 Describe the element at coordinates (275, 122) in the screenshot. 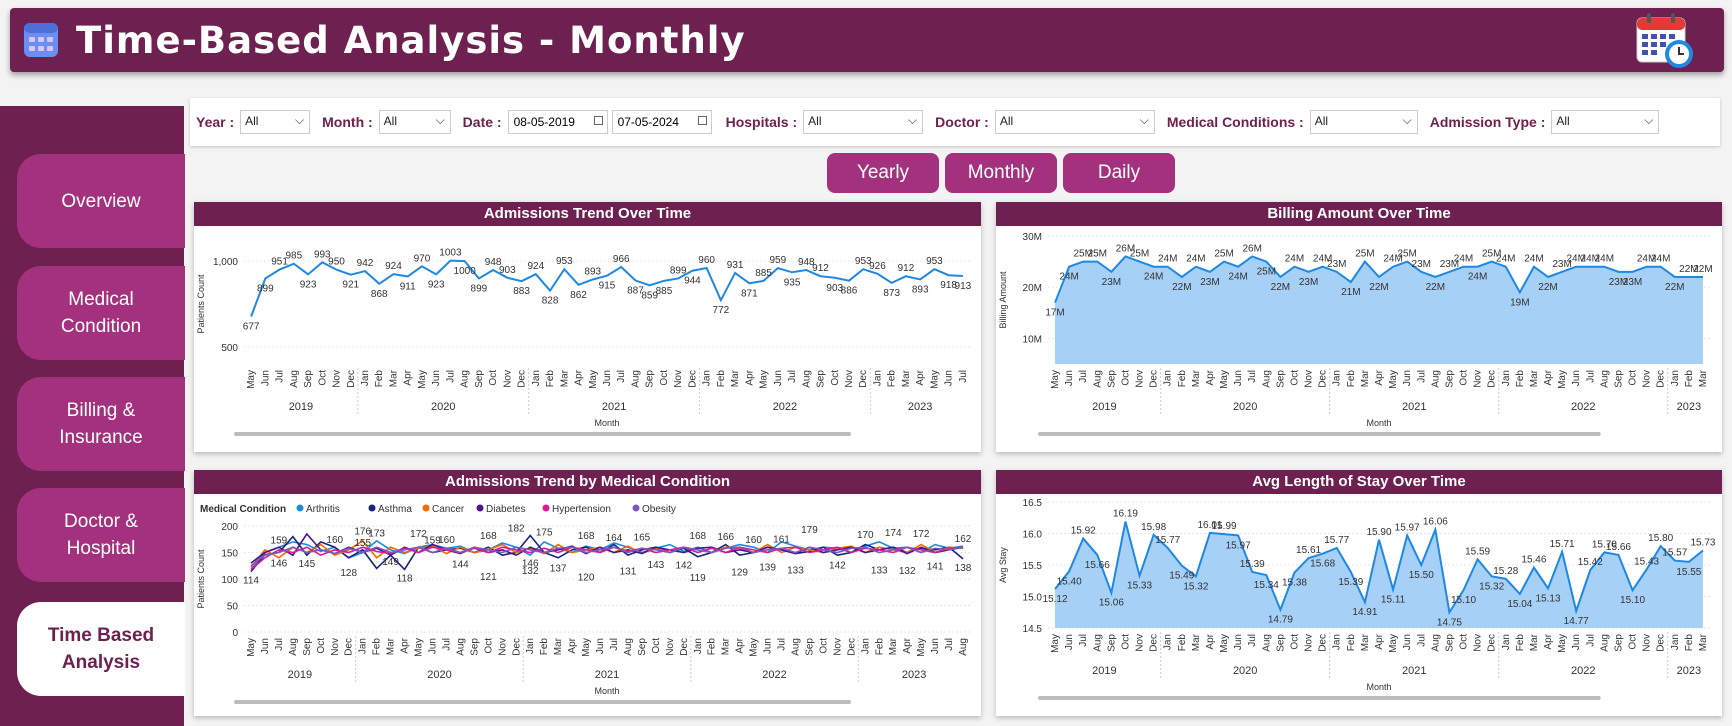

I see `year-filter-select: All ⌵` at that location.